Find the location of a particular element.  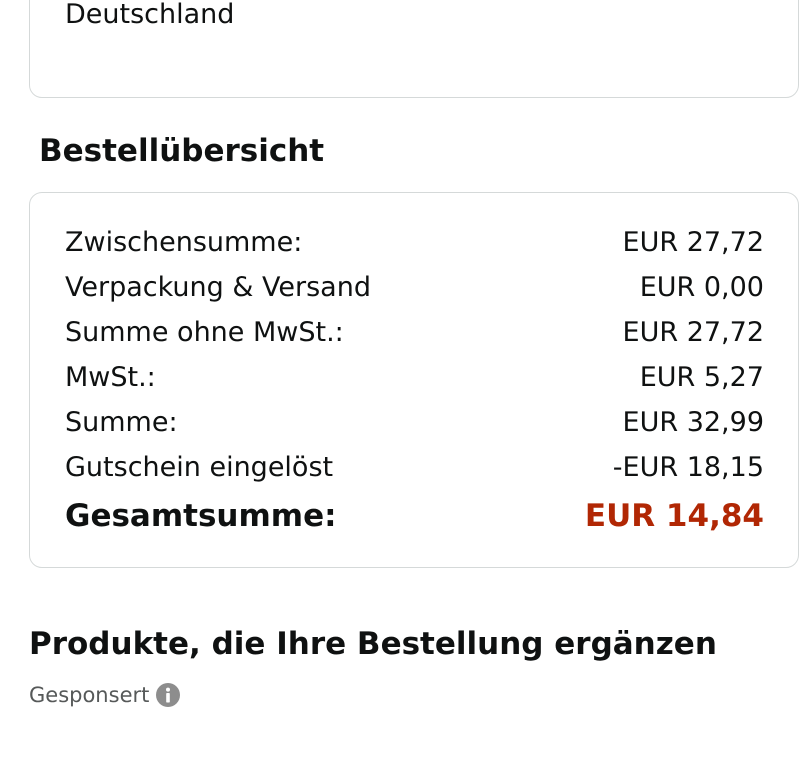

line-amount: EUR 0,00 is located at coordinates (702, 287).